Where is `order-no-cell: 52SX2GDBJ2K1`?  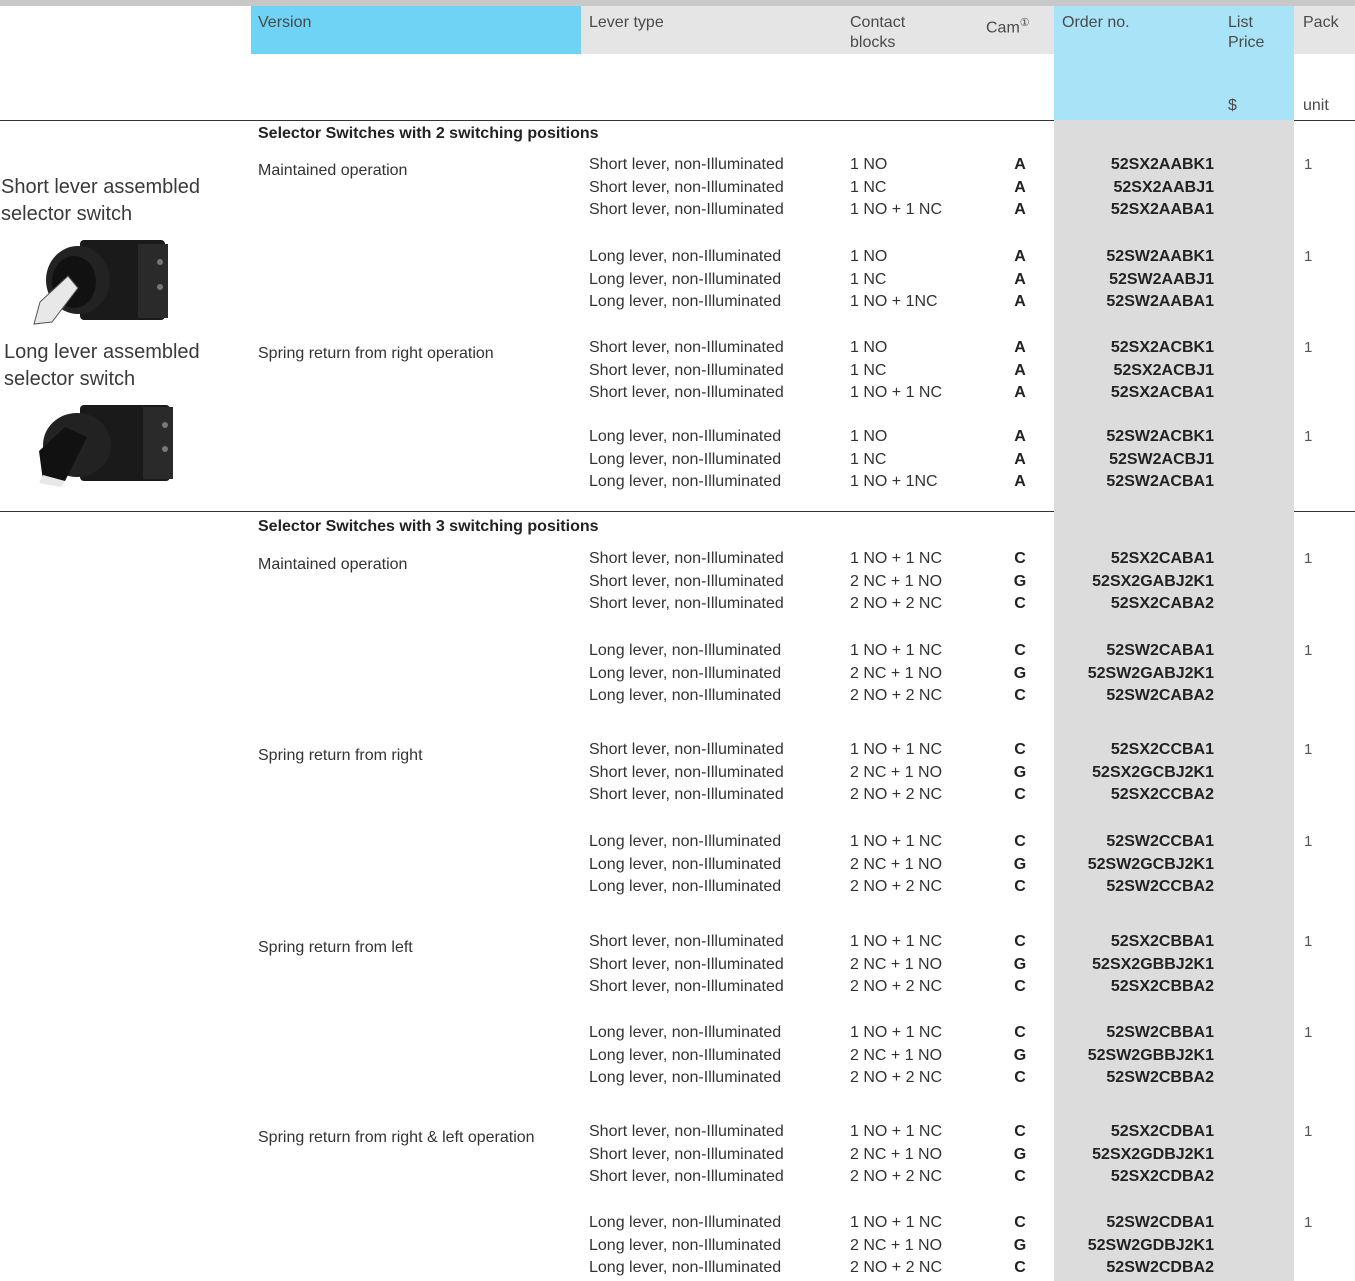
order-no-cell: 52SX2GDBJ2K1 is located at coordinates (1153, 1154).